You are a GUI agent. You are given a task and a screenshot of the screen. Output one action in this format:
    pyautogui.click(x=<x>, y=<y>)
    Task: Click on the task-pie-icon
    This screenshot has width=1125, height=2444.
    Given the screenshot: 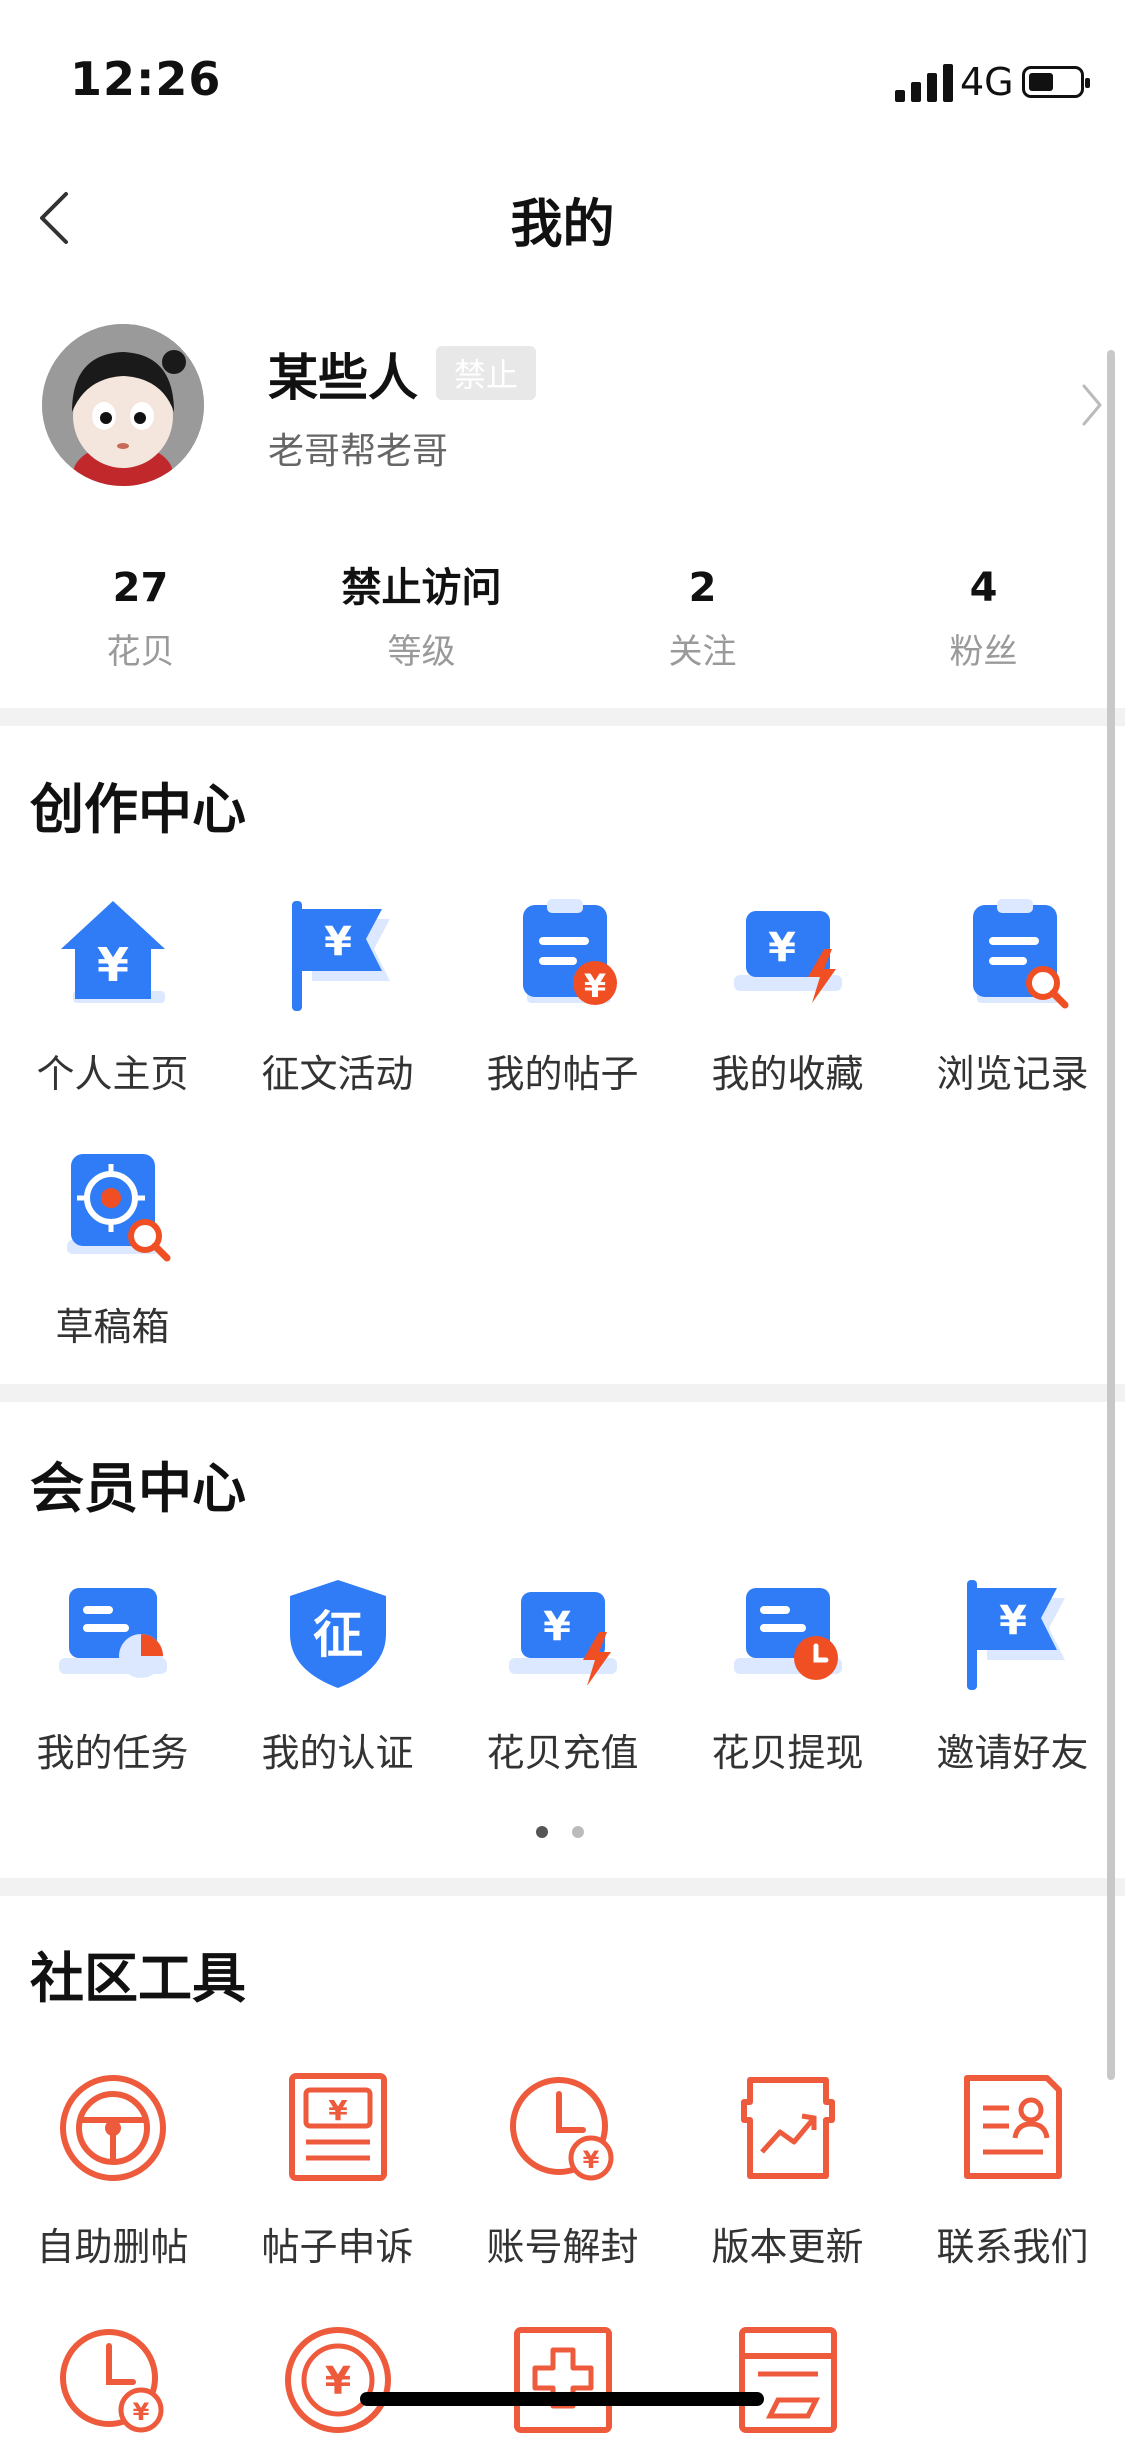 What is the action you would take?
    pyautogui.click(x=113, y=1634)
    